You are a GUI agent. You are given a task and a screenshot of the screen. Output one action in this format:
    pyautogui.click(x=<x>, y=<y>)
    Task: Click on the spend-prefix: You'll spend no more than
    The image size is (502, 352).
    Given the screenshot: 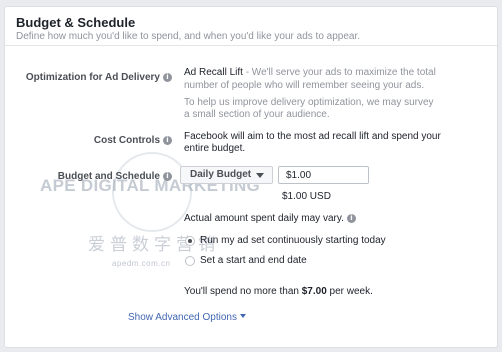 What is the action you would take?
    pyautogui.click(x=243, y=291)
    